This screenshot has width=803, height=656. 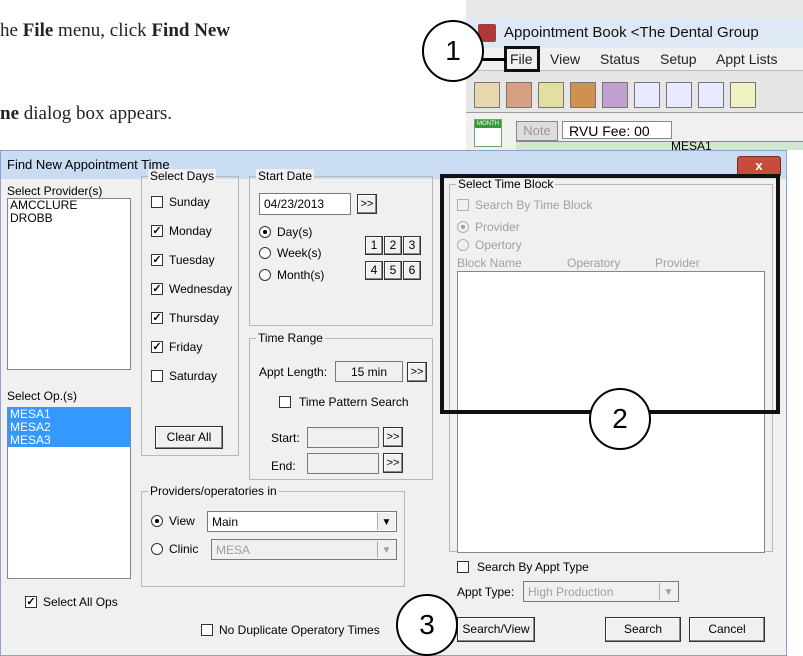 What do you see at coordinates (691, 144) in the screenshot?
I see `operatory-label: MESA1` at bounding box center [691, 144].